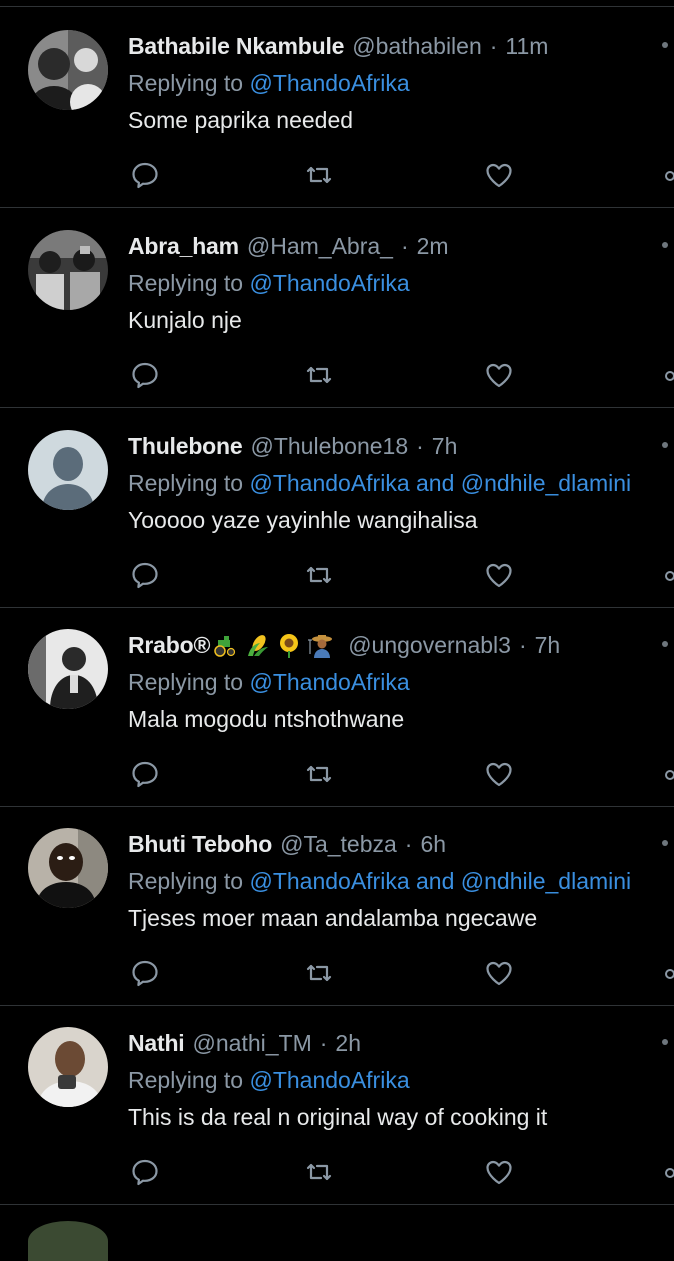 This screenshot has width=674, height=1261. Describe the element at coordinates (252, 1043) in the screenshot. I see `user-handle: @nathi_TM` at that location.